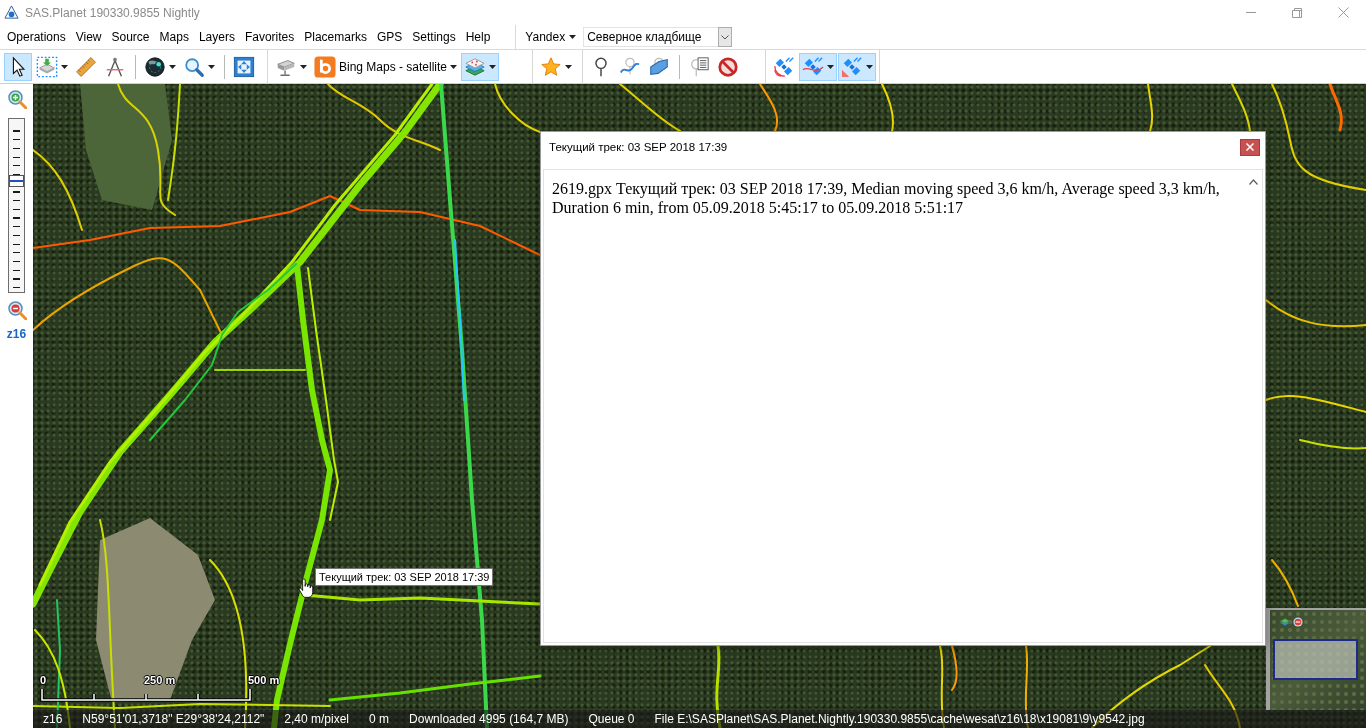  Describe the element at coordinates (325, 66) in the screenshot. I see `logo-tile-icon` at that location.